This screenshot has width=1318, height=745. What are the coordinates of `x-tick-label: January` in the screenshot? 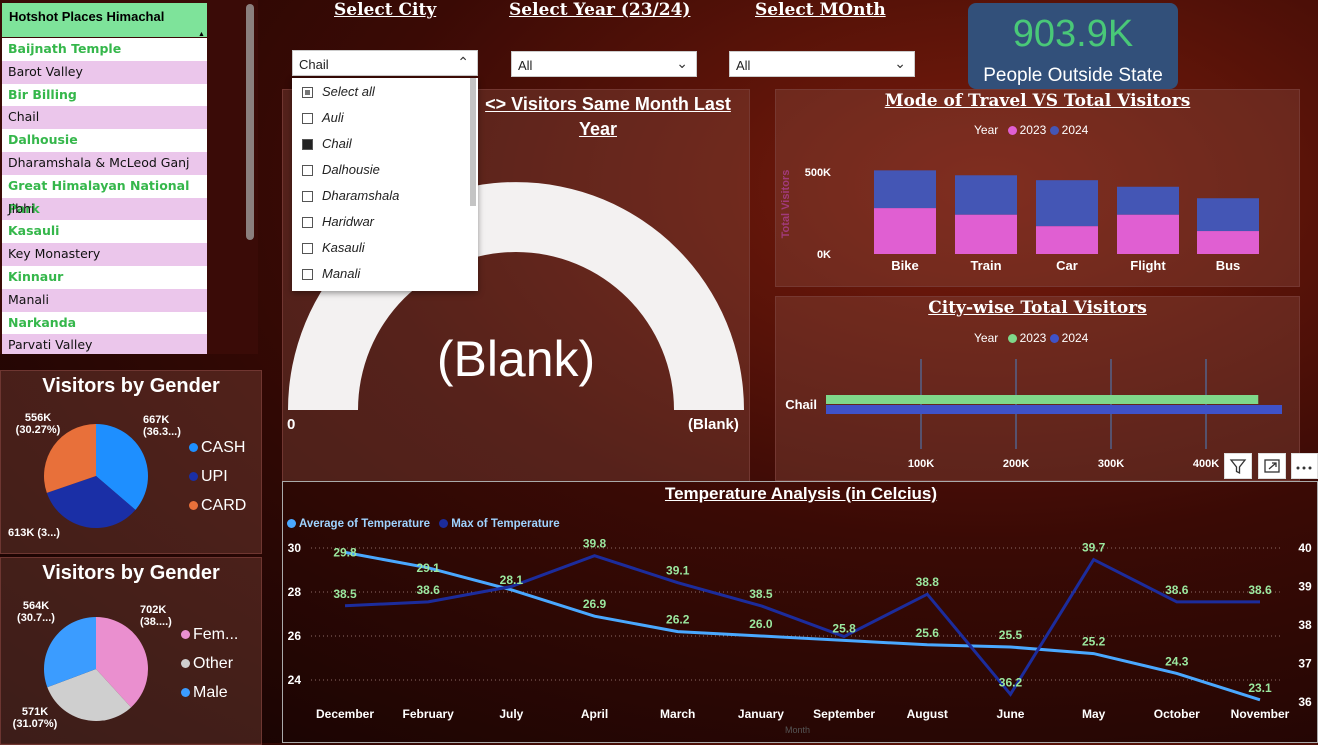 It's located at (761, 714).